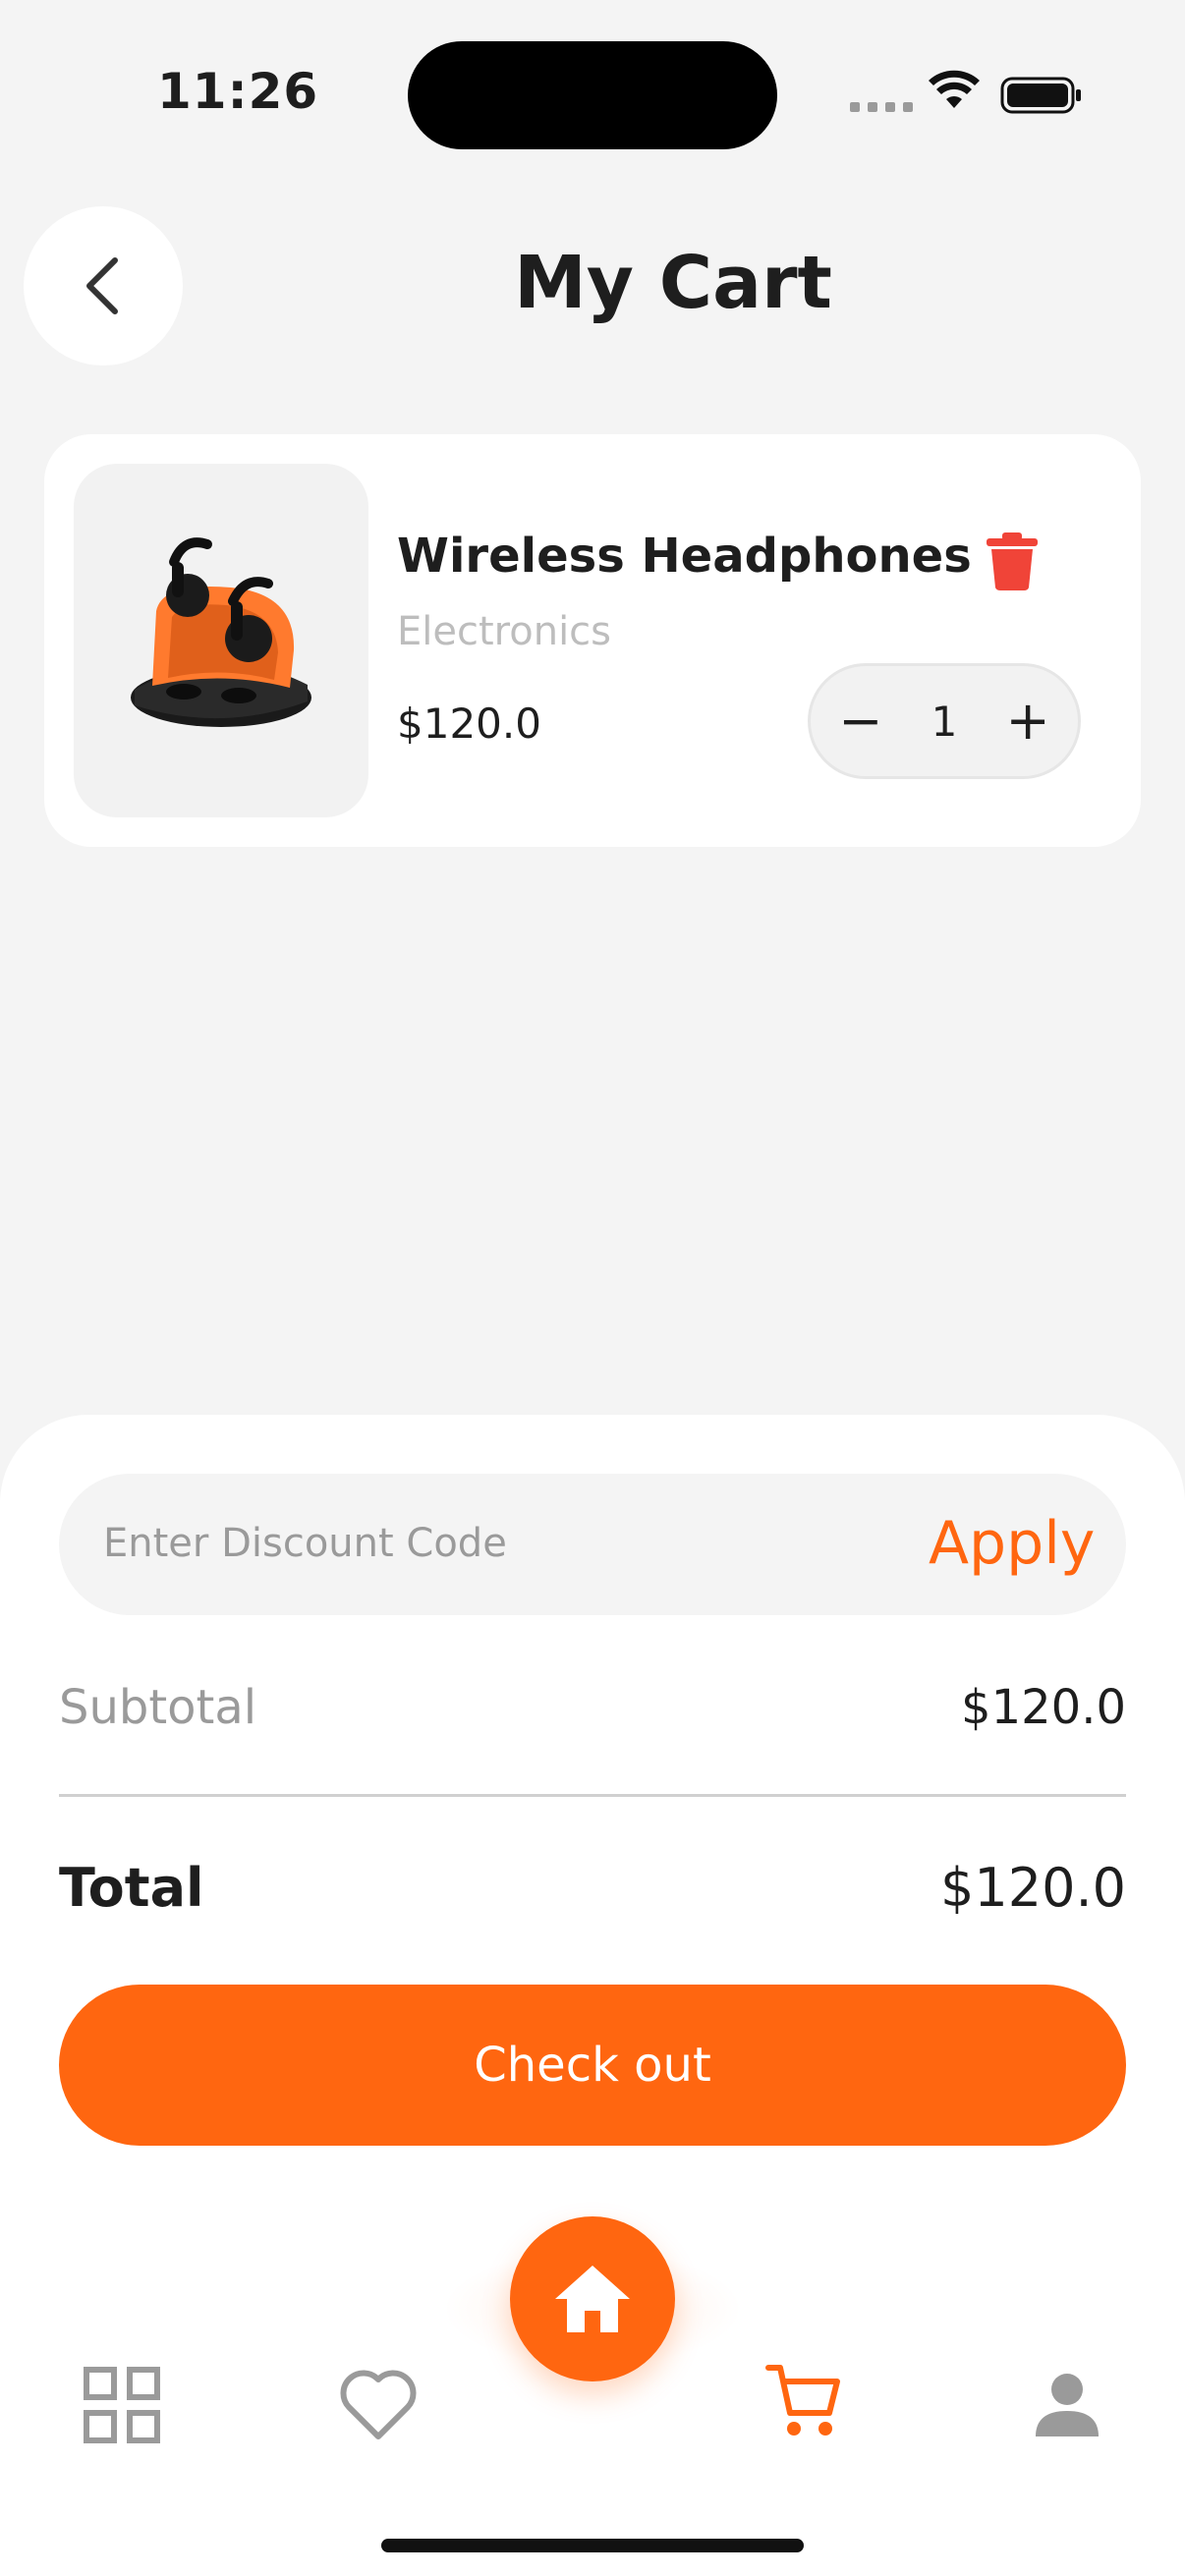 This screenshot has height=2576, width=1185. I want to click on status-time: 11:26, so click(238, 91).